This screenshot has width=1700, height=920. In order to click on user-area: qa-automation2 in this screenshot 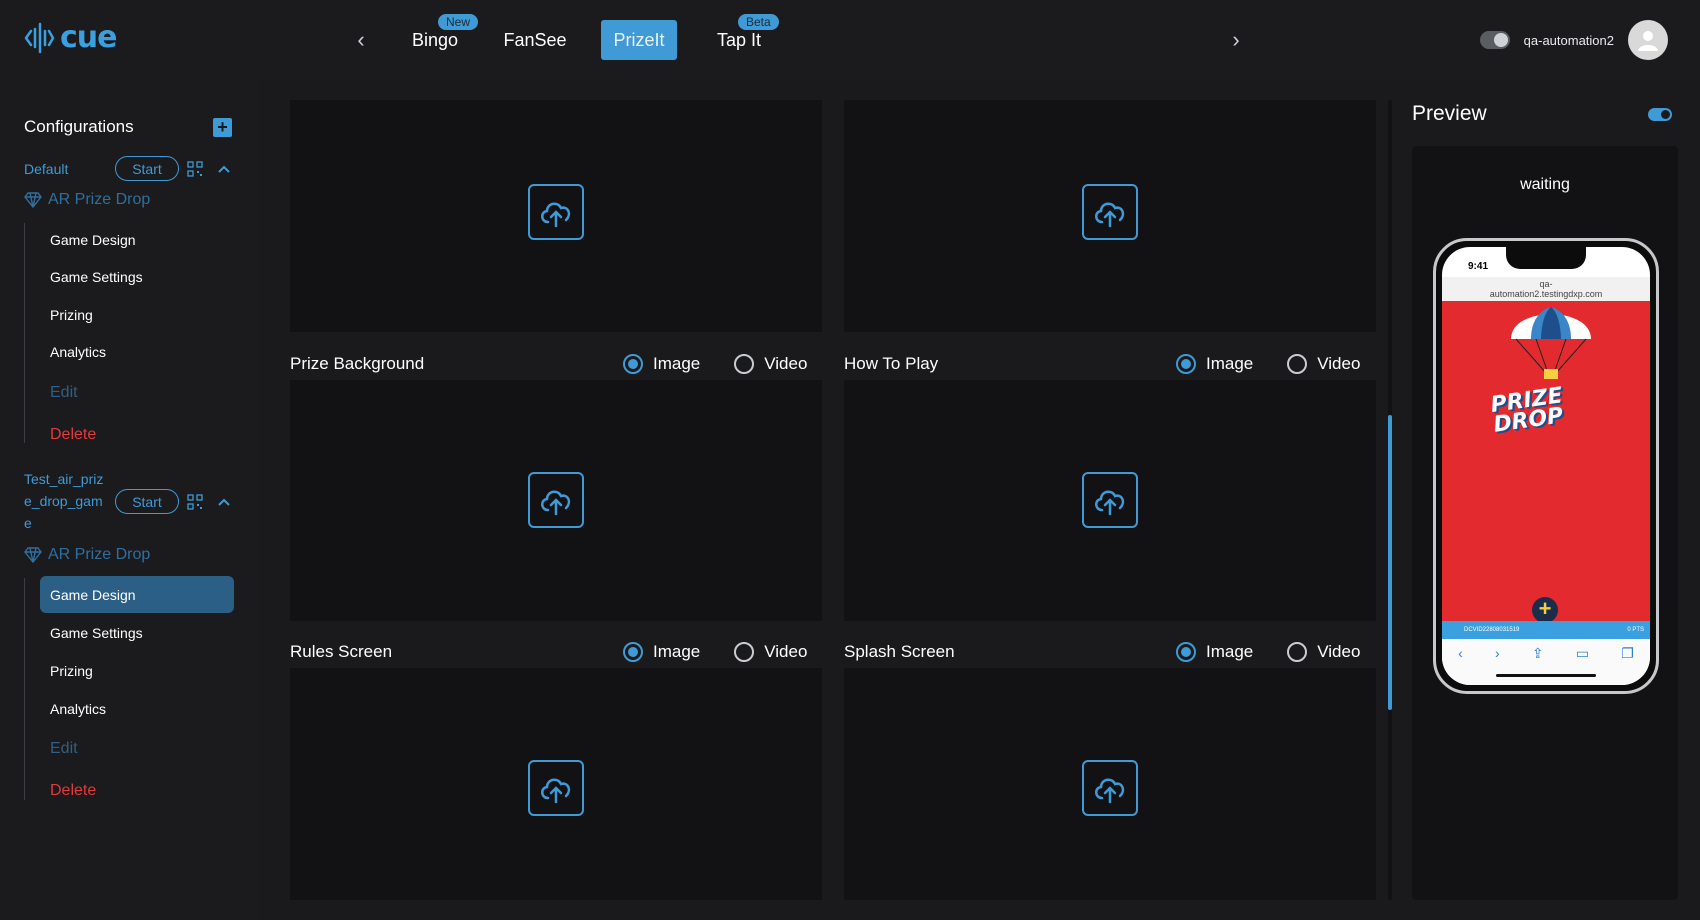, I will do `click(1573, 40)`.